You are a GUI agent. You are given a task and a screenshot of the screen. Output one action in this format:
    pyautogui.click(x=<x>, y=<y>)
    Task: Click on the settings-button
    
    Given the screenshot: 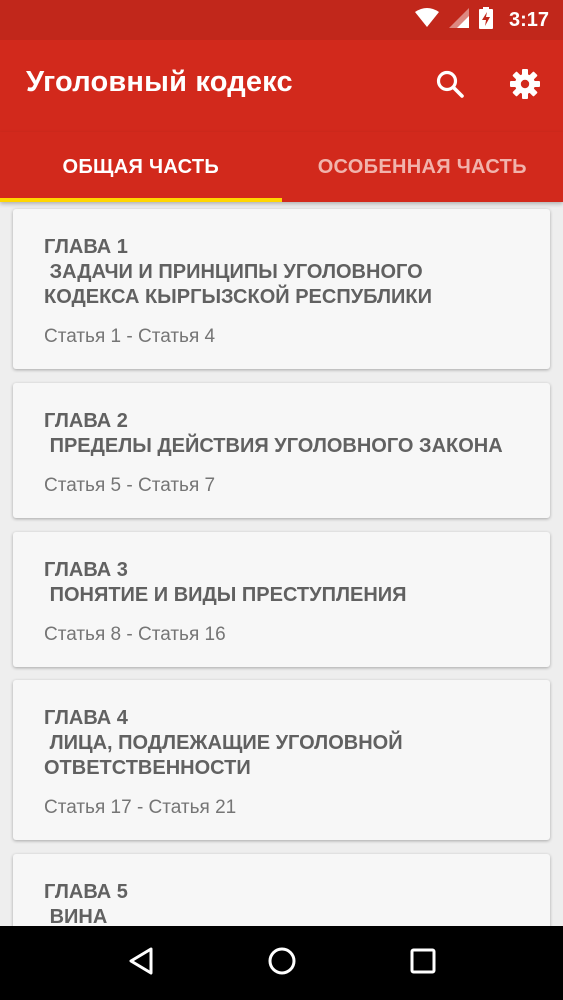 What is the action you would take?
    pyautogui.click(x=525, y=86)
    